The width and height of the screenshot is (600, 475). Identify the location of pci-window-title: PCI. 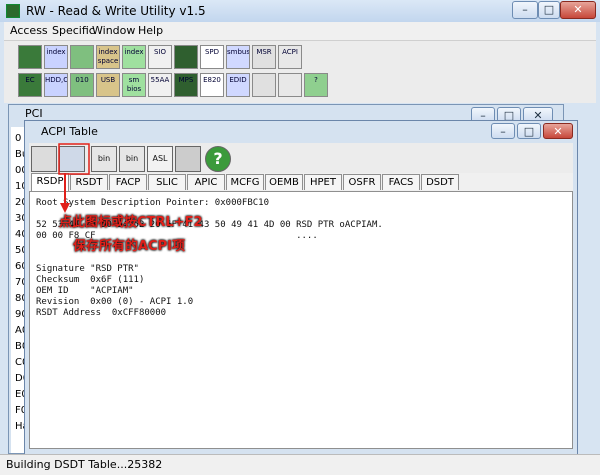
(34, 113).